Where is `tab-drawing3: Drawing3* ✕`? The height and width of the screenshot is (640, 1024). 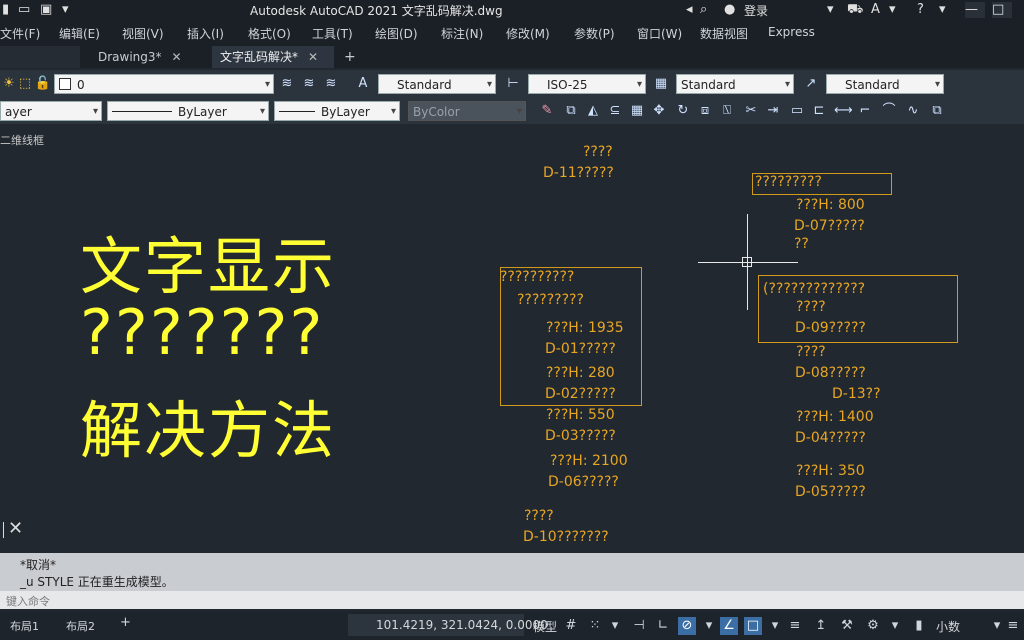
tab-drawing3: Drawing3* ✕ is located at coordinates (148, 57).